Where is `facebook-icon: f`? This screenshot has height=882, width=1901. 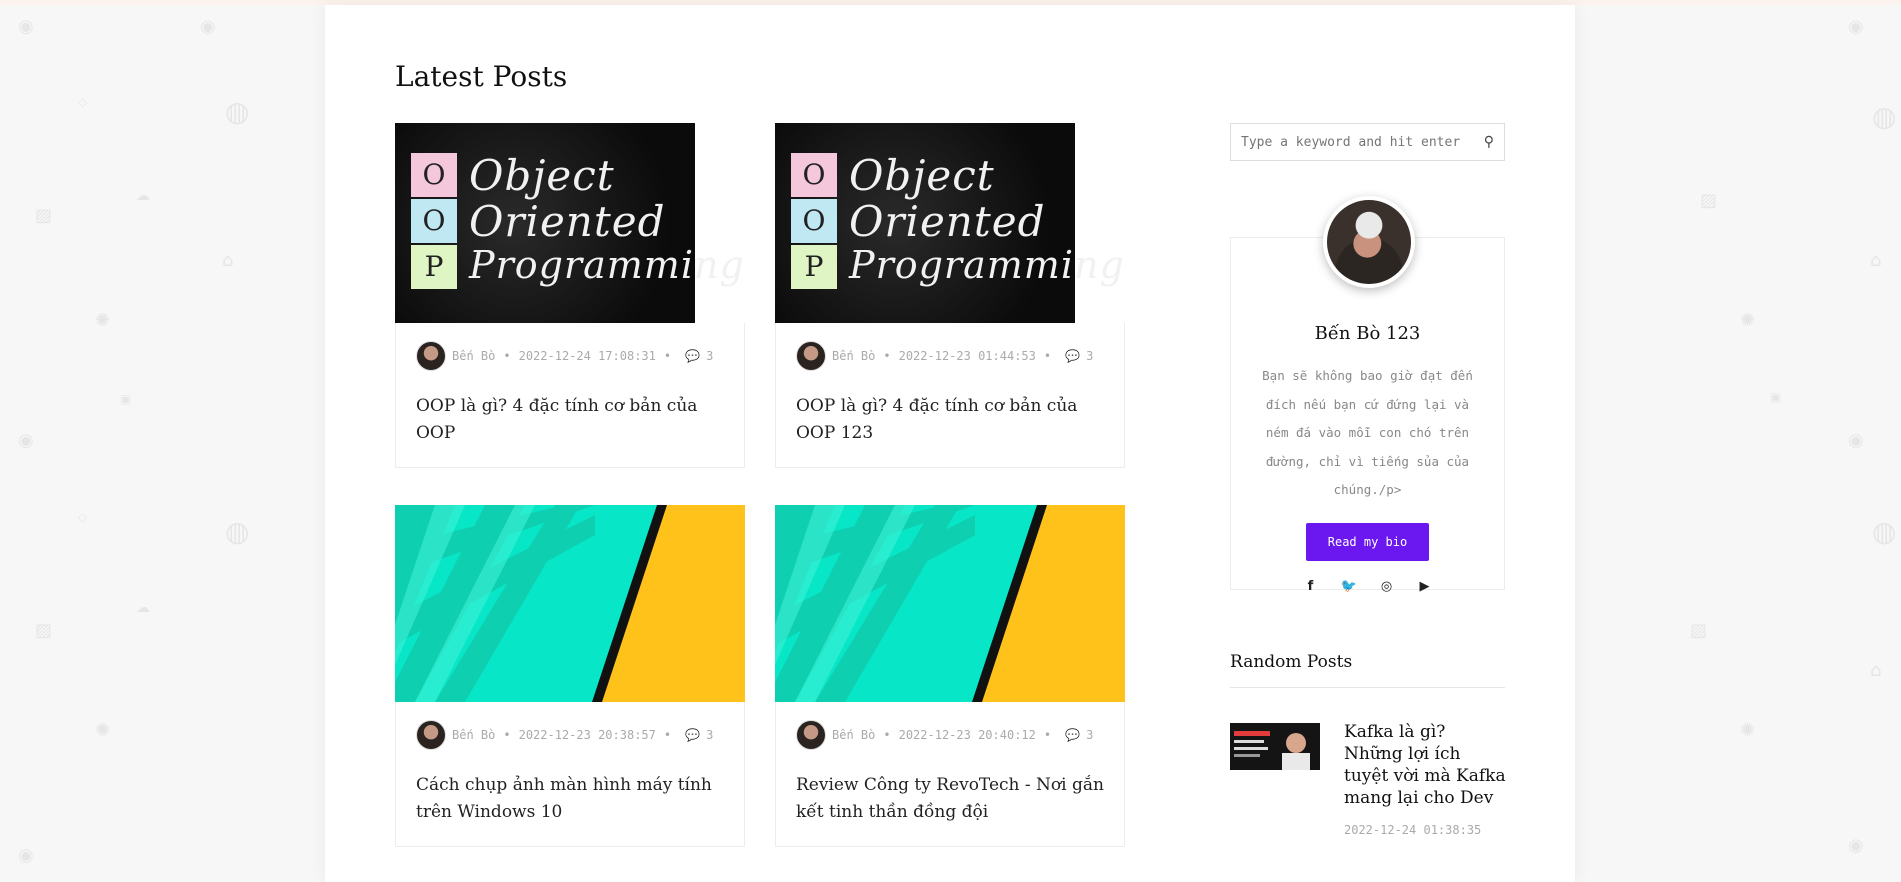 facebook-icon: f is located at coordinates (1311, 586).